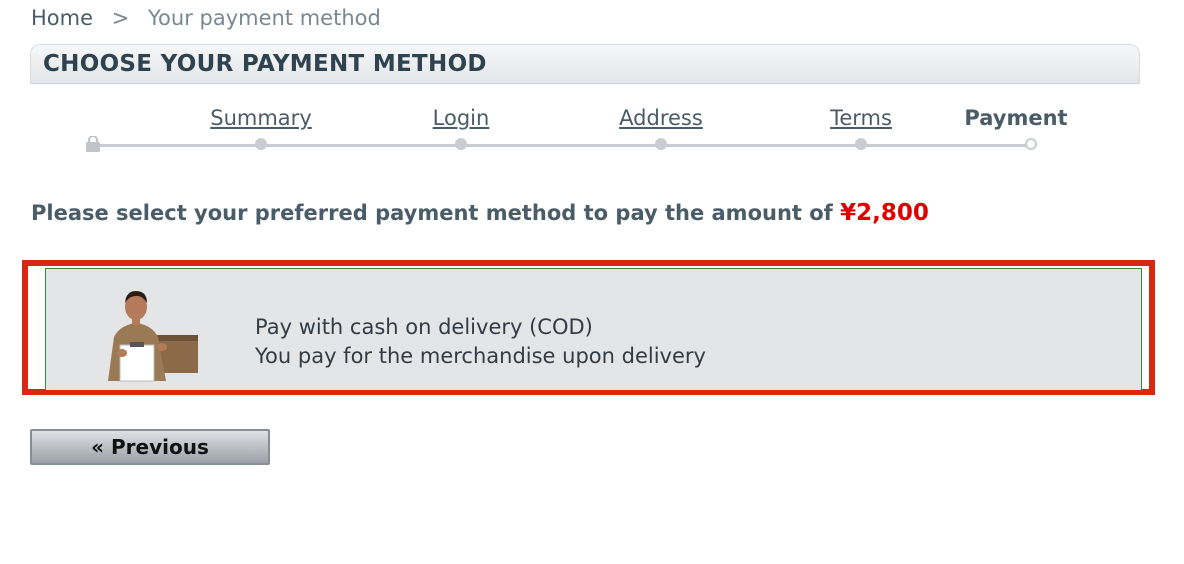 The image size is (1184, 564). I want to click on breadcrumb-current: Your payment method, so click(264, 18).